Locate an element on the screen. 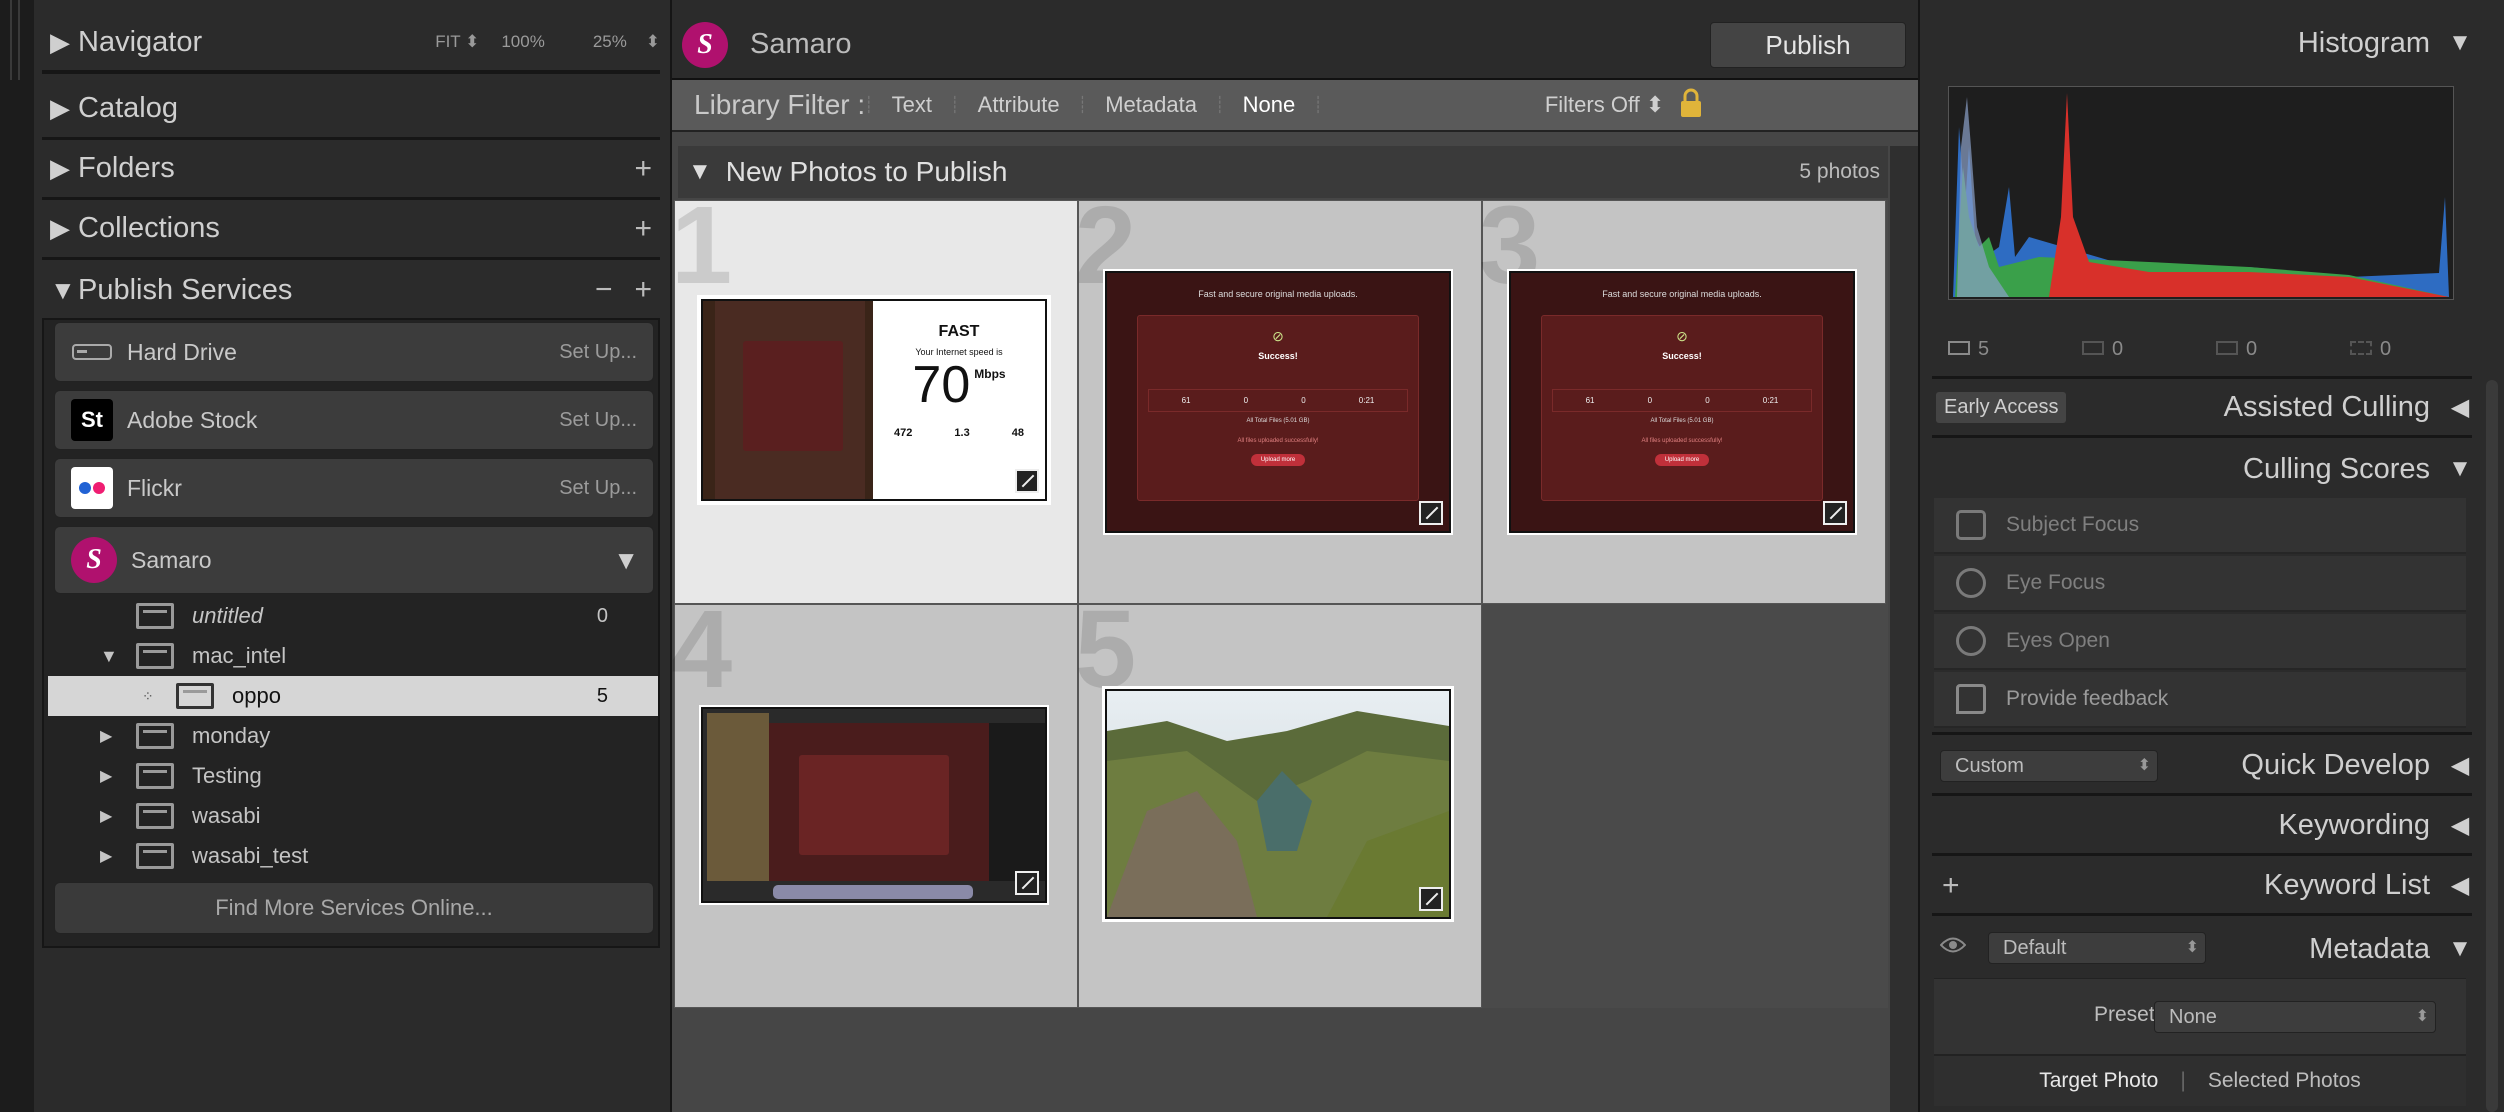  collapse-service-icon: ▼ is located at coordinates (626, 560).